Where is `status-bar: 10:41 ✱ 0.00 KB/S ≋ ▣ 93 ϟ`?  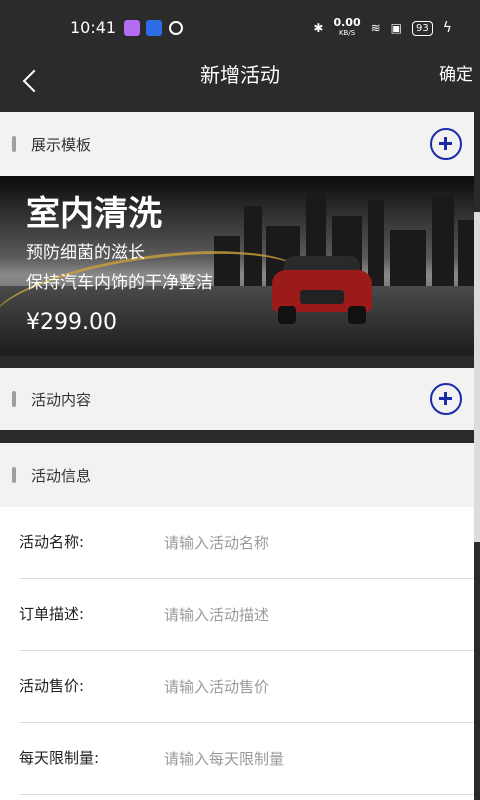 status-bar: 10:41 ✱ 0.00 KB/S ≋ ▣ 93 ϟ is located at coordinates (240, 25).